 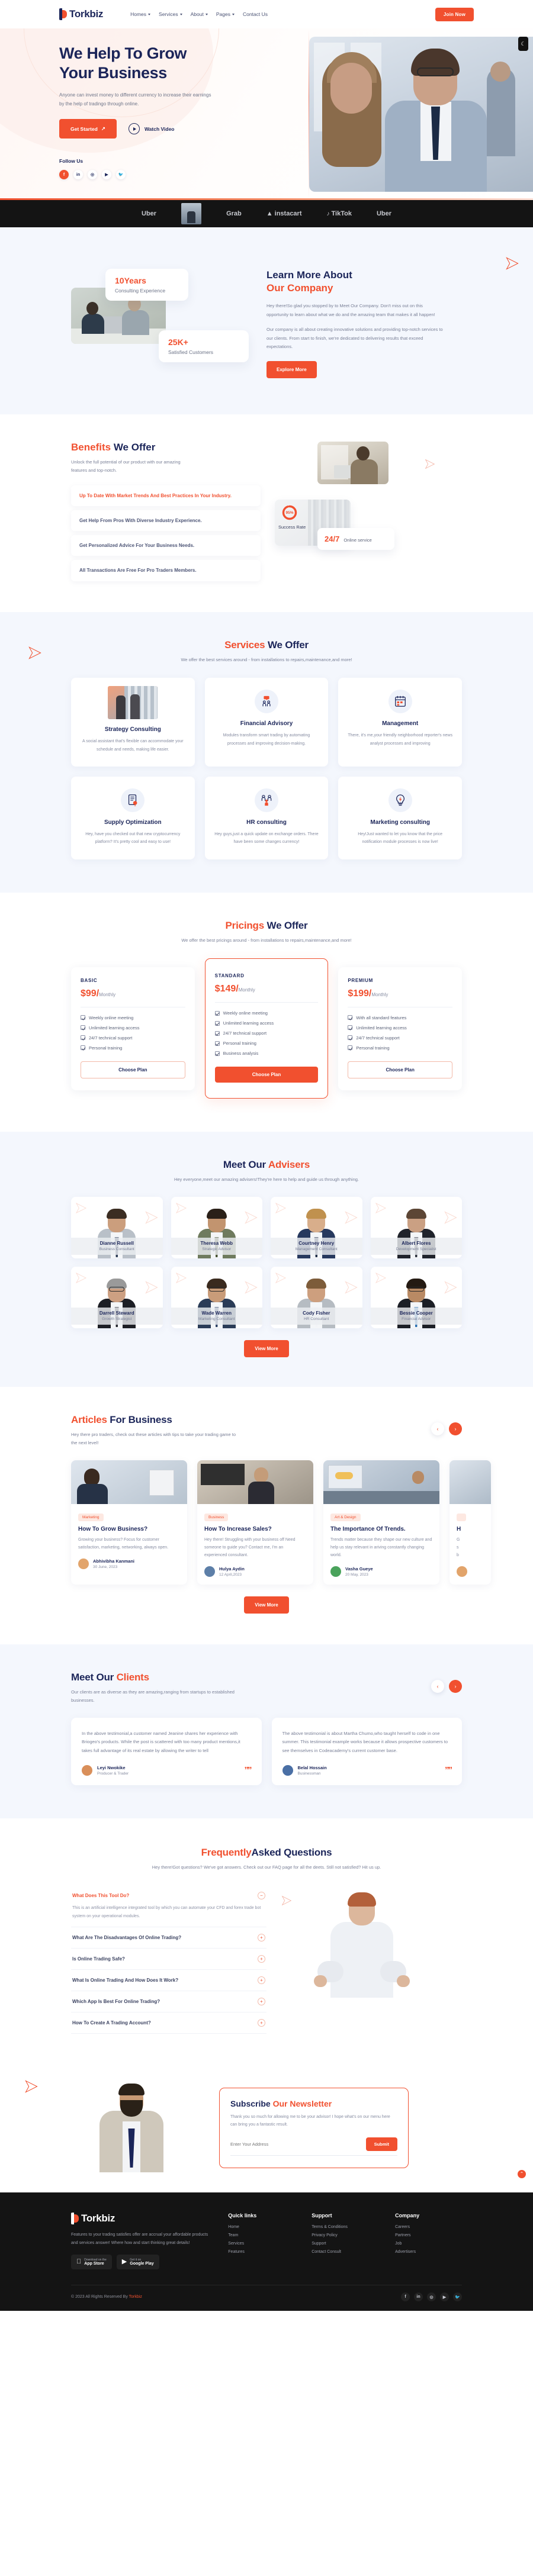 What do you see at coordinates (261, 2235) in the screenshot?
I see `footer-link: Team` at bounding box center [261, 2235].